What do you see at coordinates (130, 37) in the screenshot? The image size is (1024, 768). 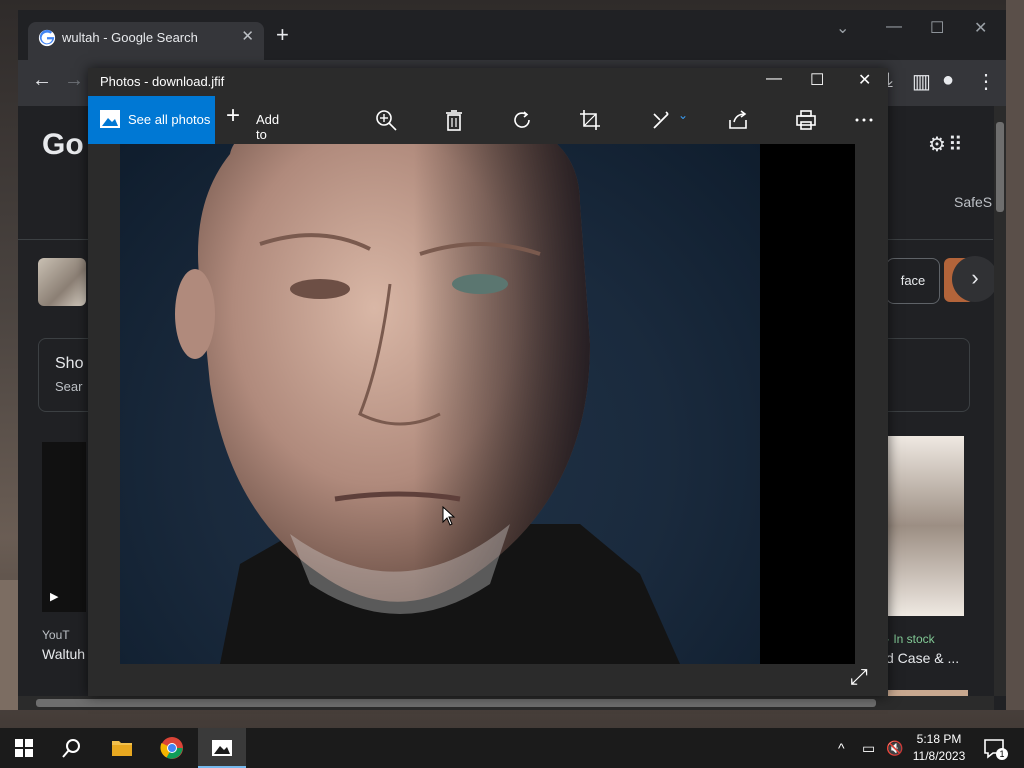 I see `tab-title: wultah - Google Search` at bounding box center [130, 37].